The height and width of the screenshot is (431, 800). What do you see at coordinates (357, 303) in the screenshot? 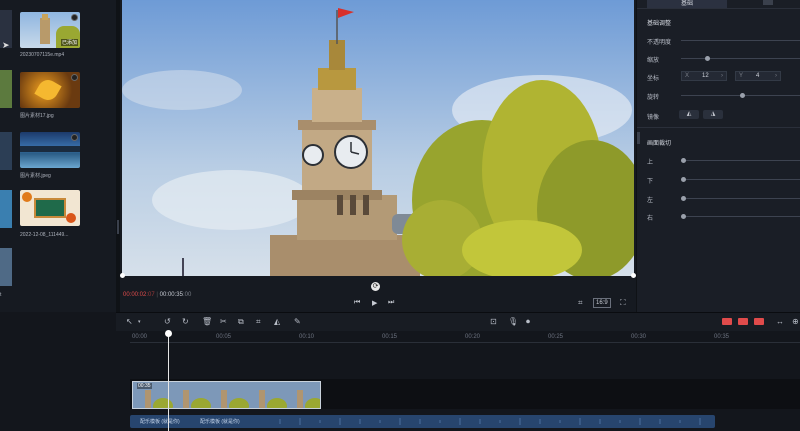
I see `prev-frame-icon: ⏮` at bounding box center [357, 303].